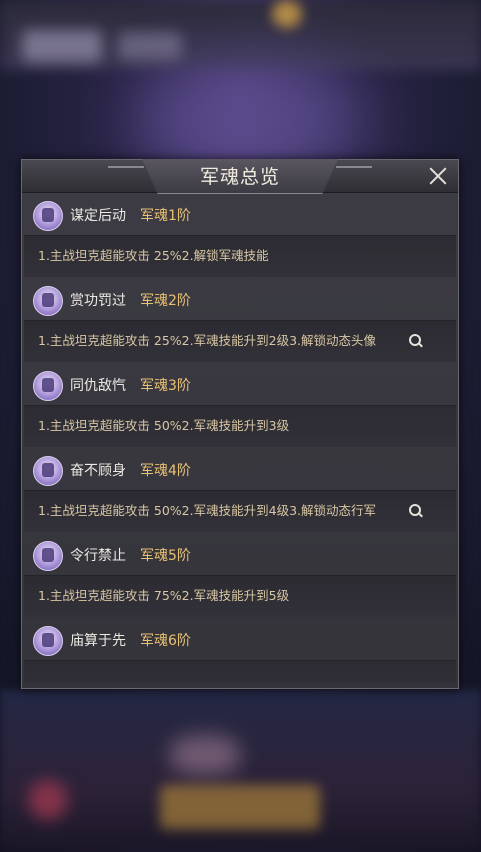 This screenshot has width=481, height=852. Describe the element at coordinates (98, 301) in the screenshot. I see `entry-name: 赏功罚过` at that location.